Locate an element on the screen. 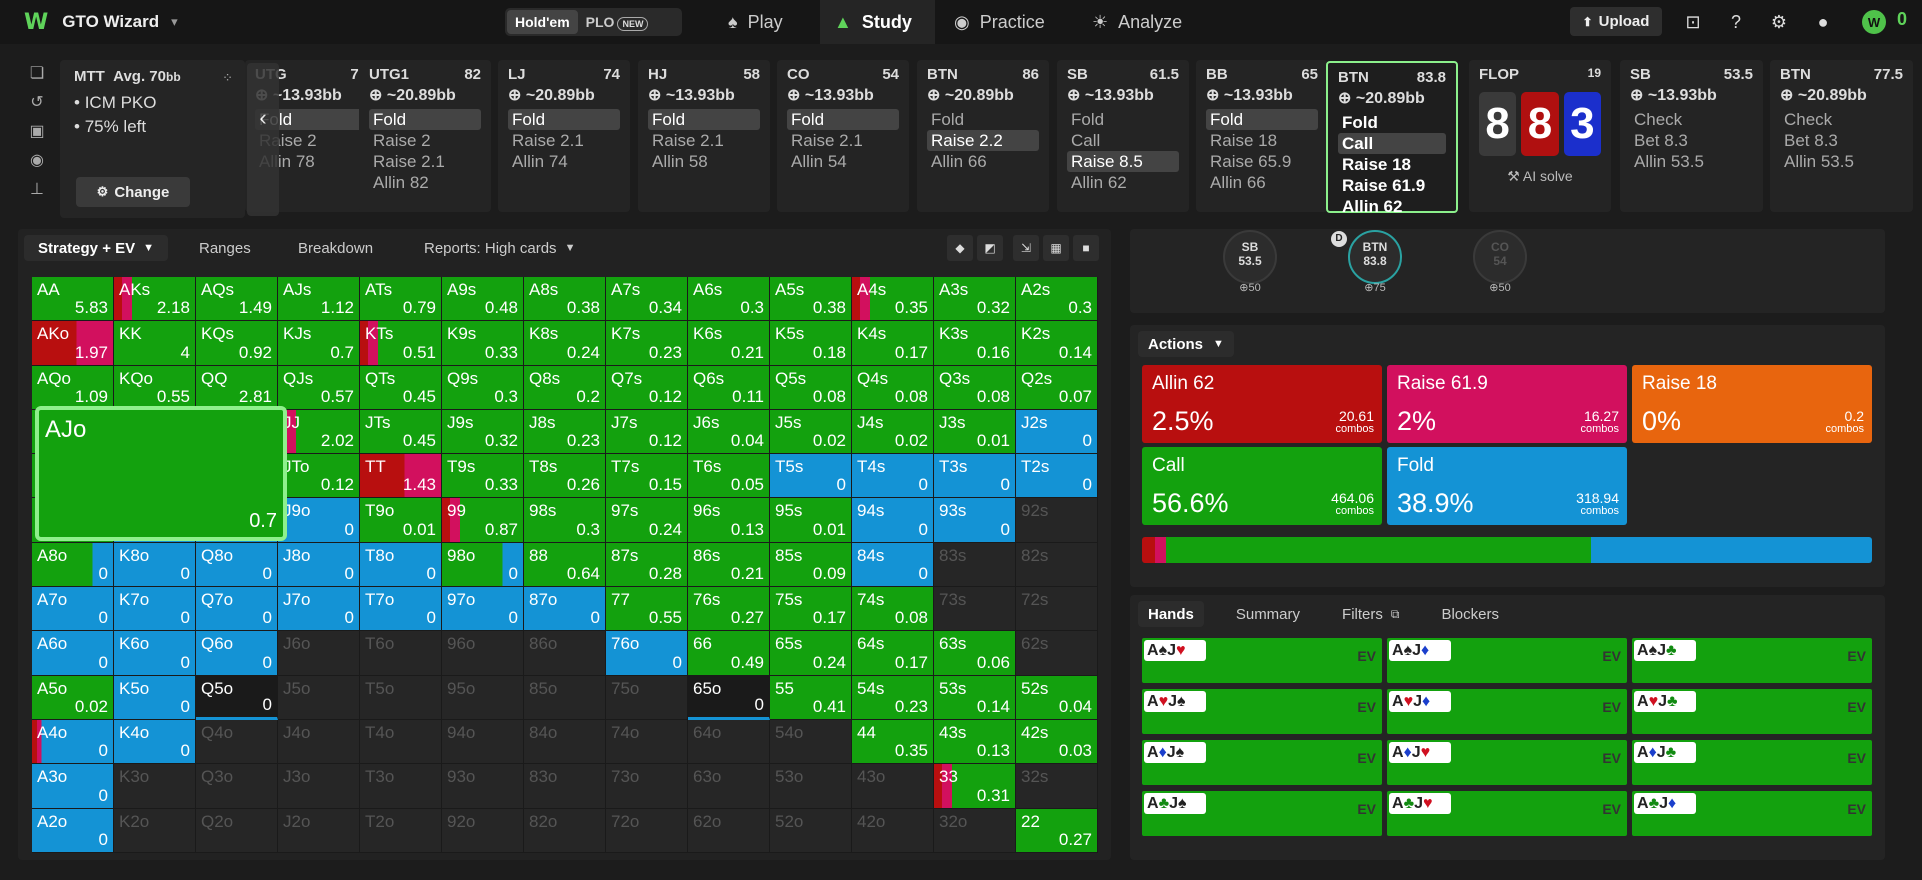  action-box-raise-61.9: Raise 61.9 2% 16.27 combos is located at coordinates (1507, 404).